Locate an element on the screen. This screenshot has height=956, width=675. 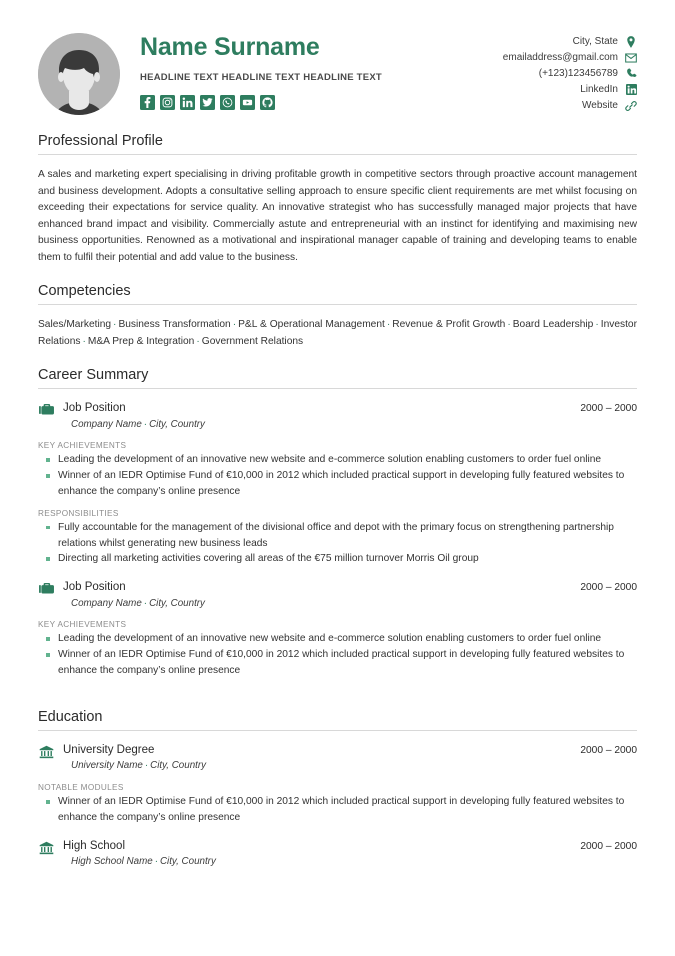
facebook-icon is located at coordinates (147, 102).